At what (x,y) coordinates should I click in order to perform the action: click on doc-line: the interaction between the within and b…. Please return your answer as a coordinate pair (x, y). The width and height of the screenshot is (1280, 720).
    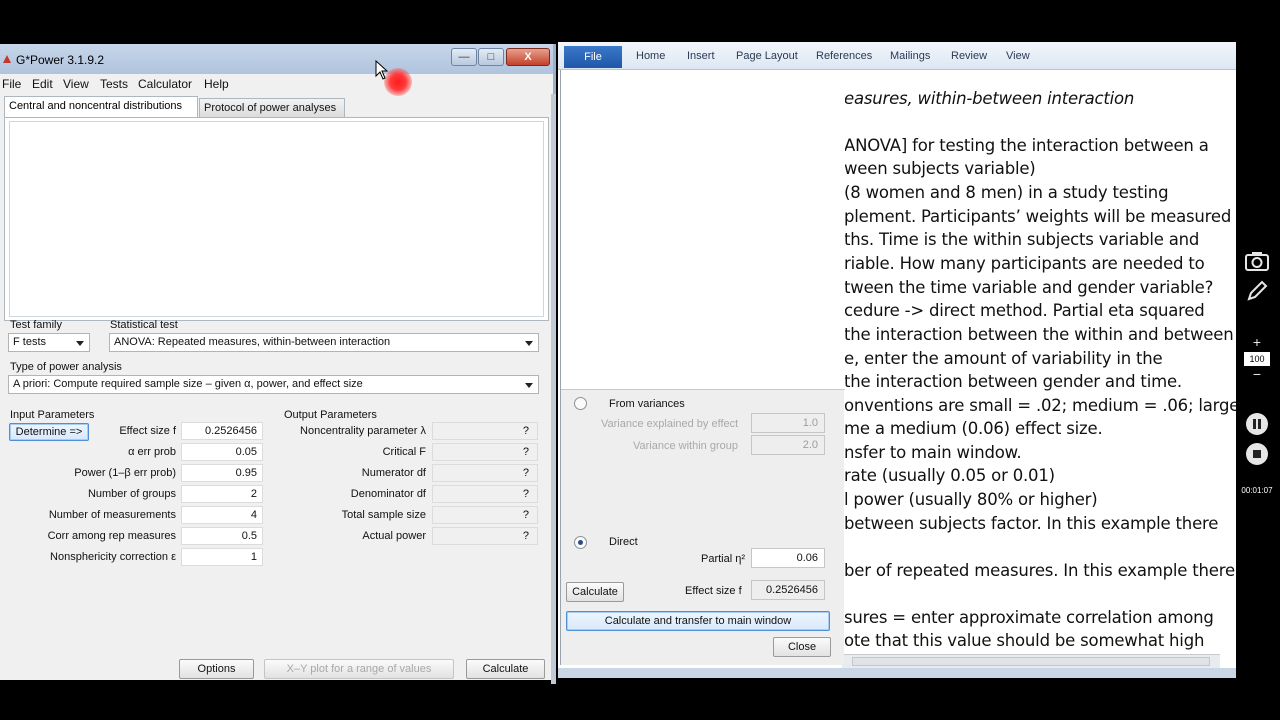
    Looking at the image, I should click on (1039, 334).